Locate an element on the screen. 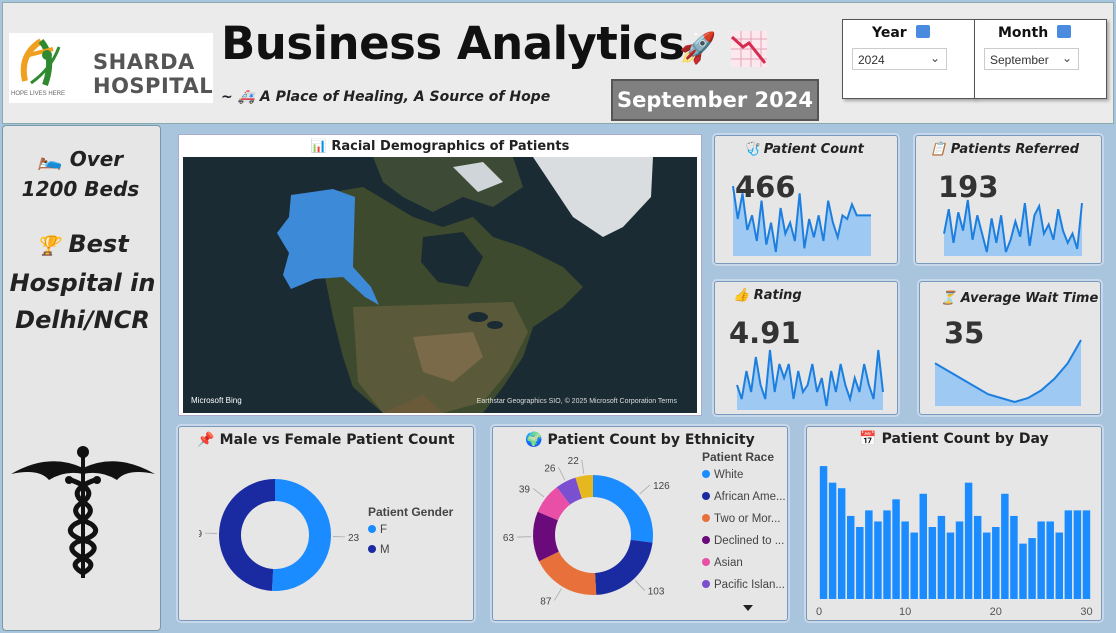  ethnicity-chart-title: 🌍 Patient Count by Ethnicity is located at coordinates (640, 440).